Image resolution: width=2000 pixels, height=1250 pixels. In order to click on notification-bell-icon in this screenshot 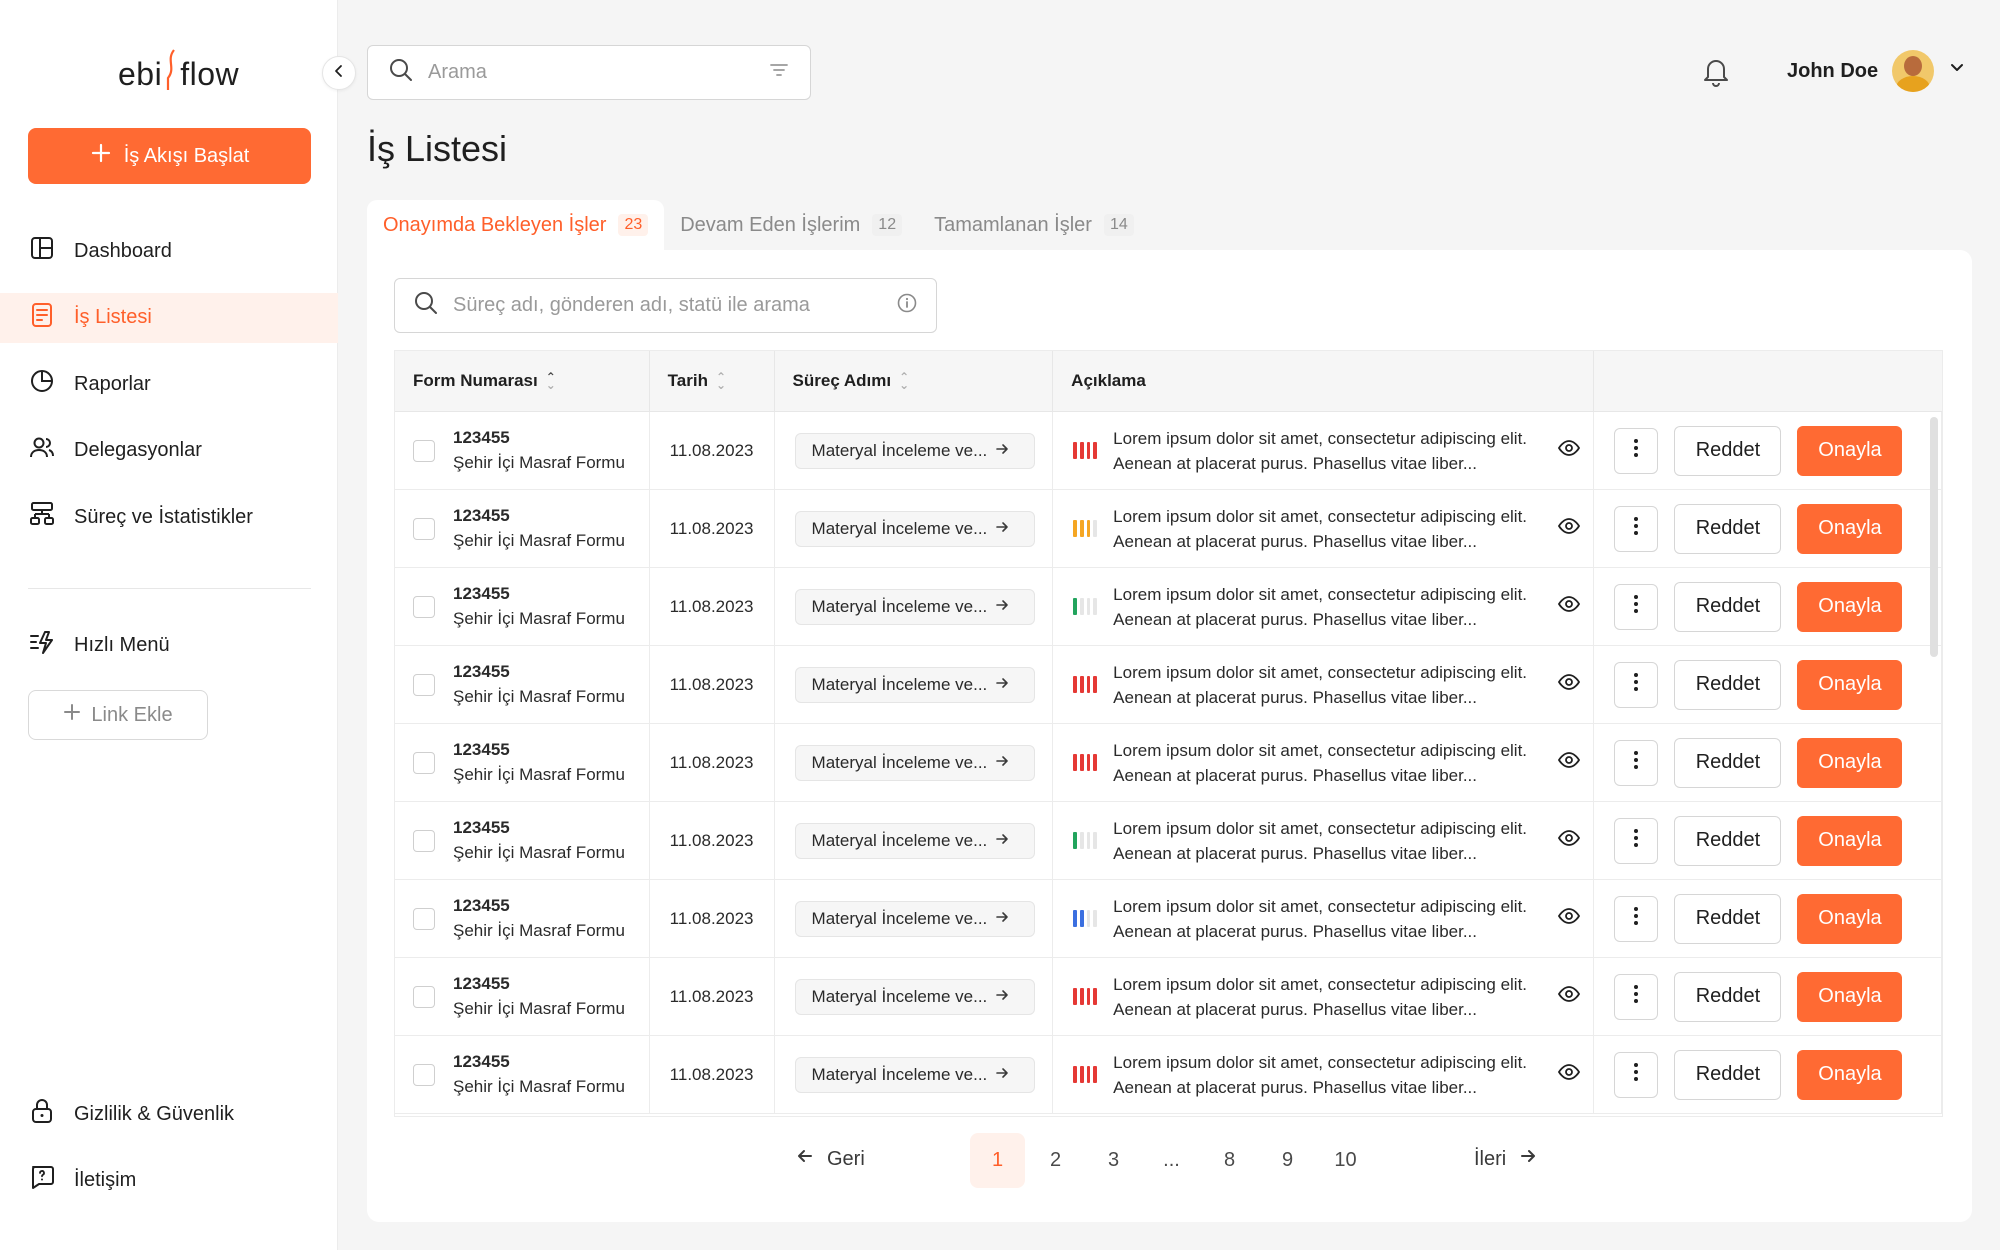, I will do `click(1716, 74)`.